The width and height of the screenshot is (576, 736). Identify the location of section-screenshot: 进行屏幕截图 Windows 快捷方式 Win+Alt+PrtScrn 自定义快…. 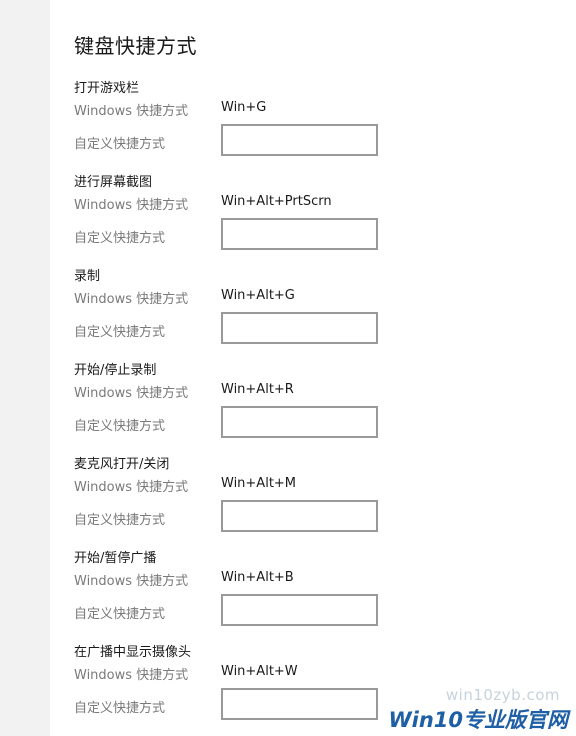
(309, 218).